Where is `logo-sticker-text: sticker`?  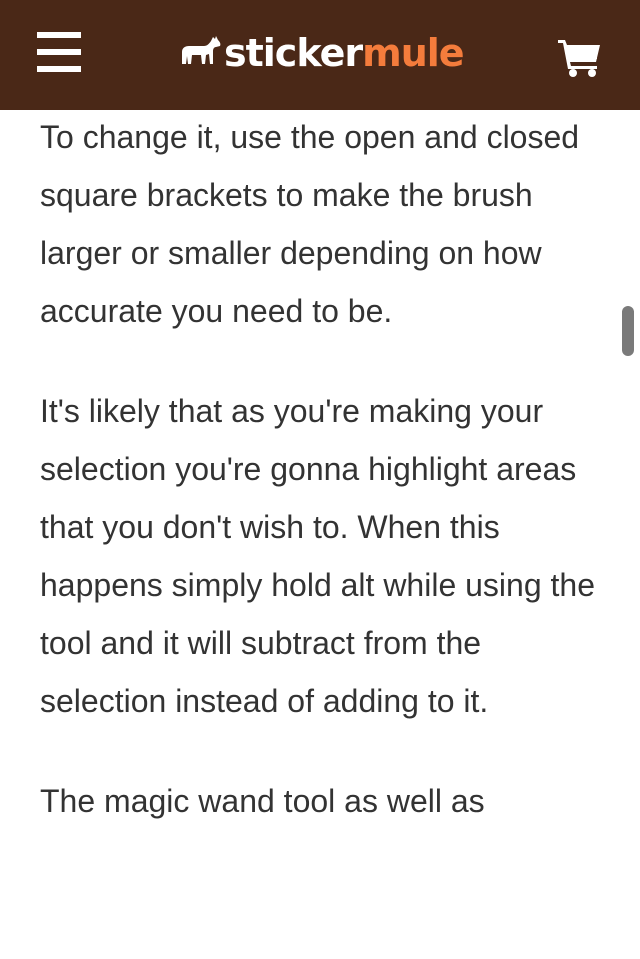 logo-sticker-text: sticker is located at coordinates (293, 53).